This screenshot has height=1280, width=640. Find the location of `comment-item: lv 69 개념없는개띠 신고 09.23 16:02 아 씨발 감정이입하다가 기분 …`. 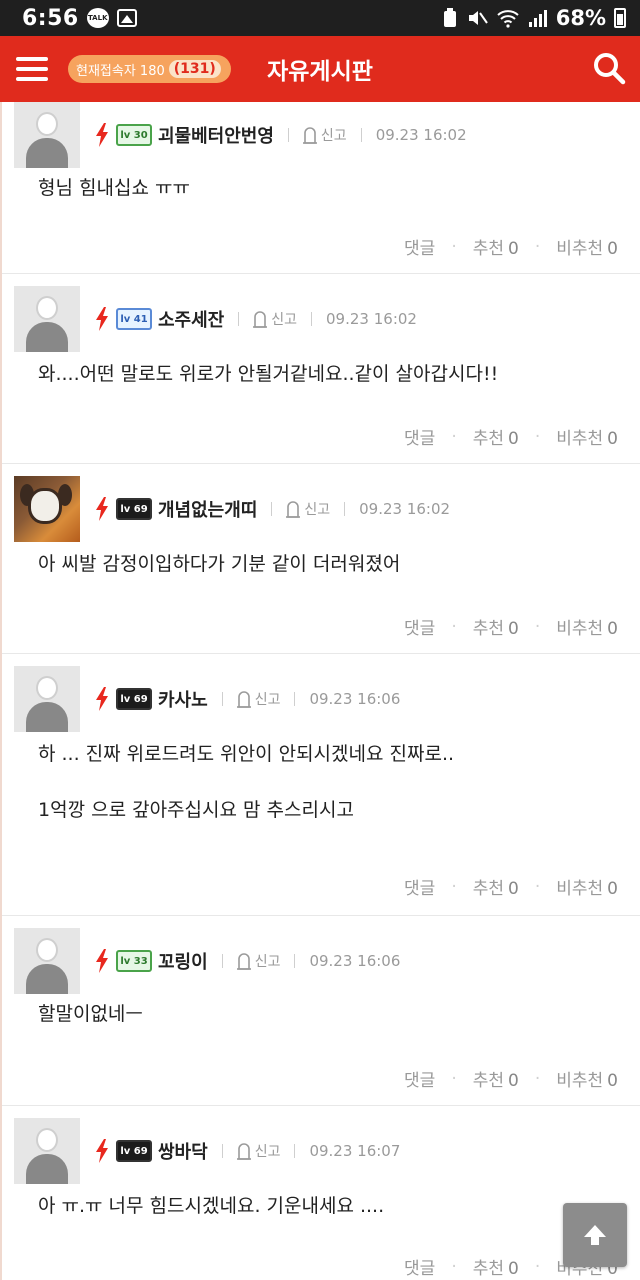

comment-item: lv 69 개념없는개띠 신고 09.23 16:02 아 씨발 감정이입하다가 기분 … is located at coordinates (321, 559).